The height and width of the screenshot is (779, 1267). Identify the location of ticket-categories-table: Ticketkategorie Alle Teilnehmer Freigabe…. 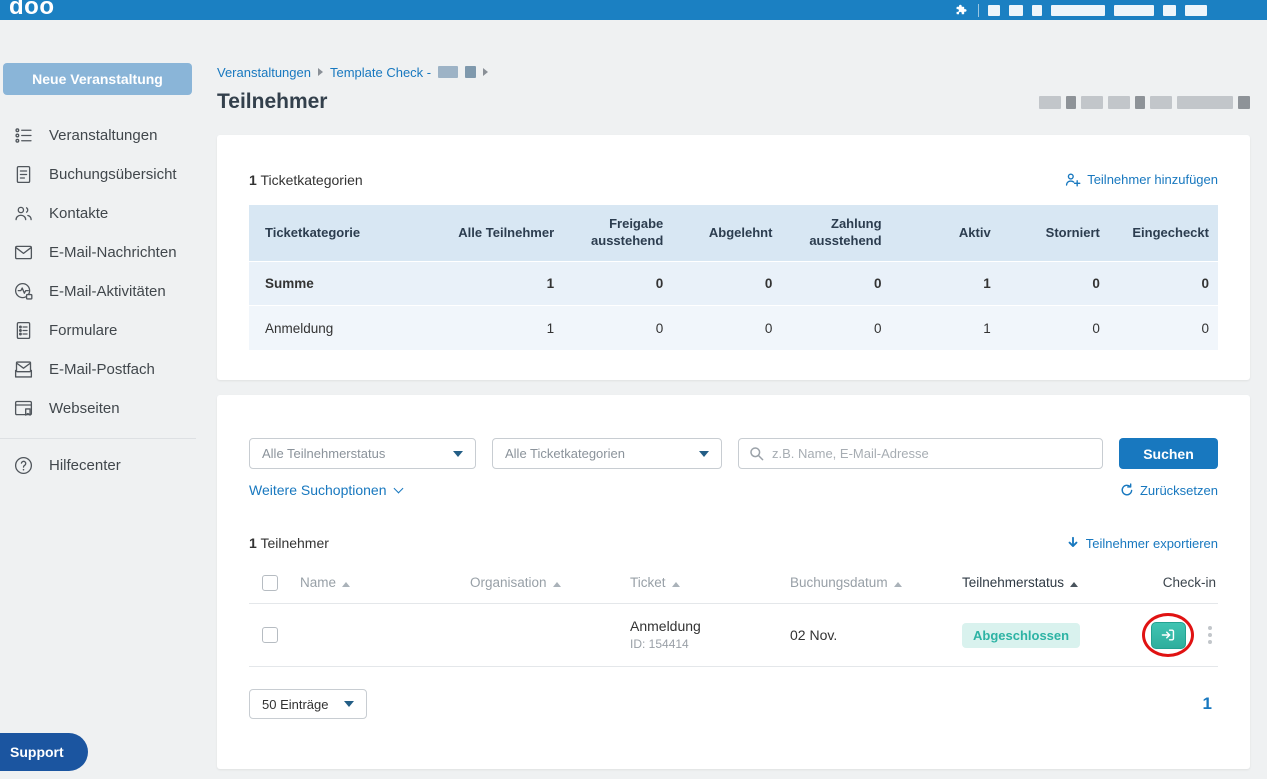
(733, 277).